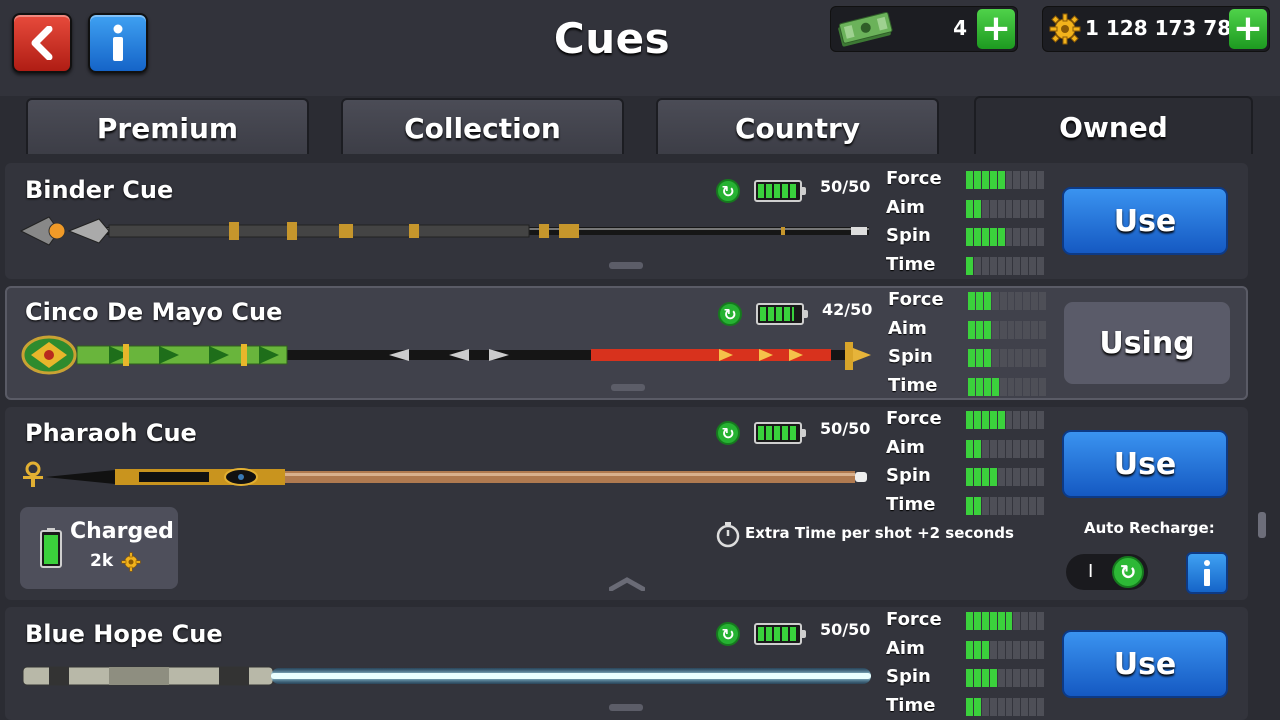 Image resolution: width=1280 pixels, height=720 pixels. What do you see at coordinates (865, 29) in the screenshot?
I see `cash-icon` at bounding box center [865, 29].